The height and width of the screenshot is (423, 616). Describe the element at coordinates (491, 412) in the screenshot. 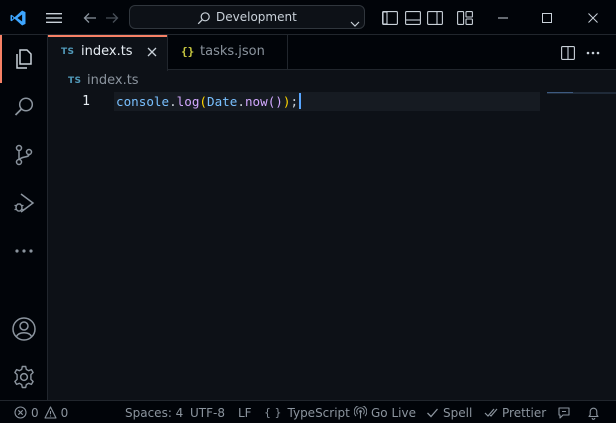

I see `double-check-icon` at that location.